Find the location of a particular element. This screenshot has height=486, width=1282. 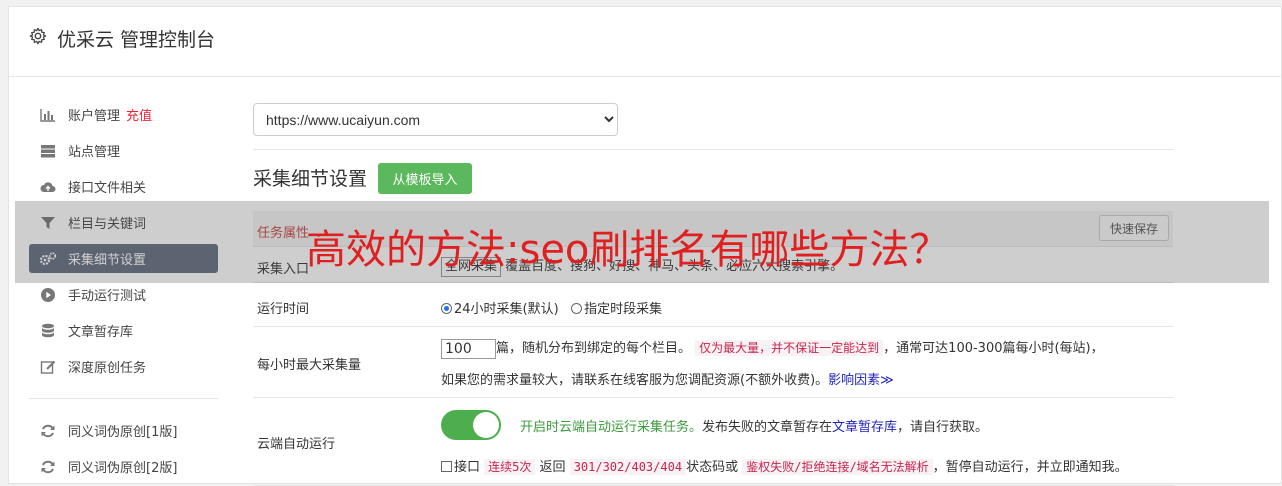

cloud-desc: 开启时云端自动运行采集任务。发布失败的文章暂存在文章暂存库，请自行获取。 is located at coordinates (754, 425).